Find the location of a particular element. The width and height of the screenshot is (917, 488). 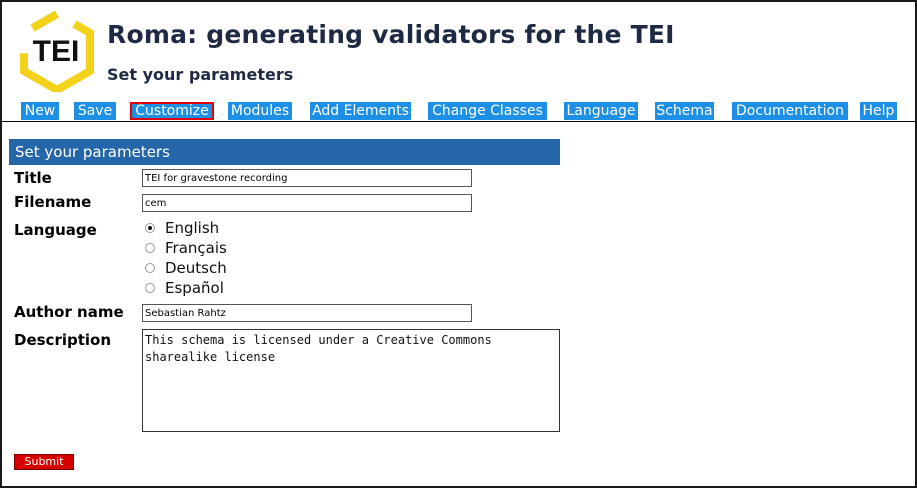

app-title: Roma: generating validators for the TEI is located at coordinates (391, 34).